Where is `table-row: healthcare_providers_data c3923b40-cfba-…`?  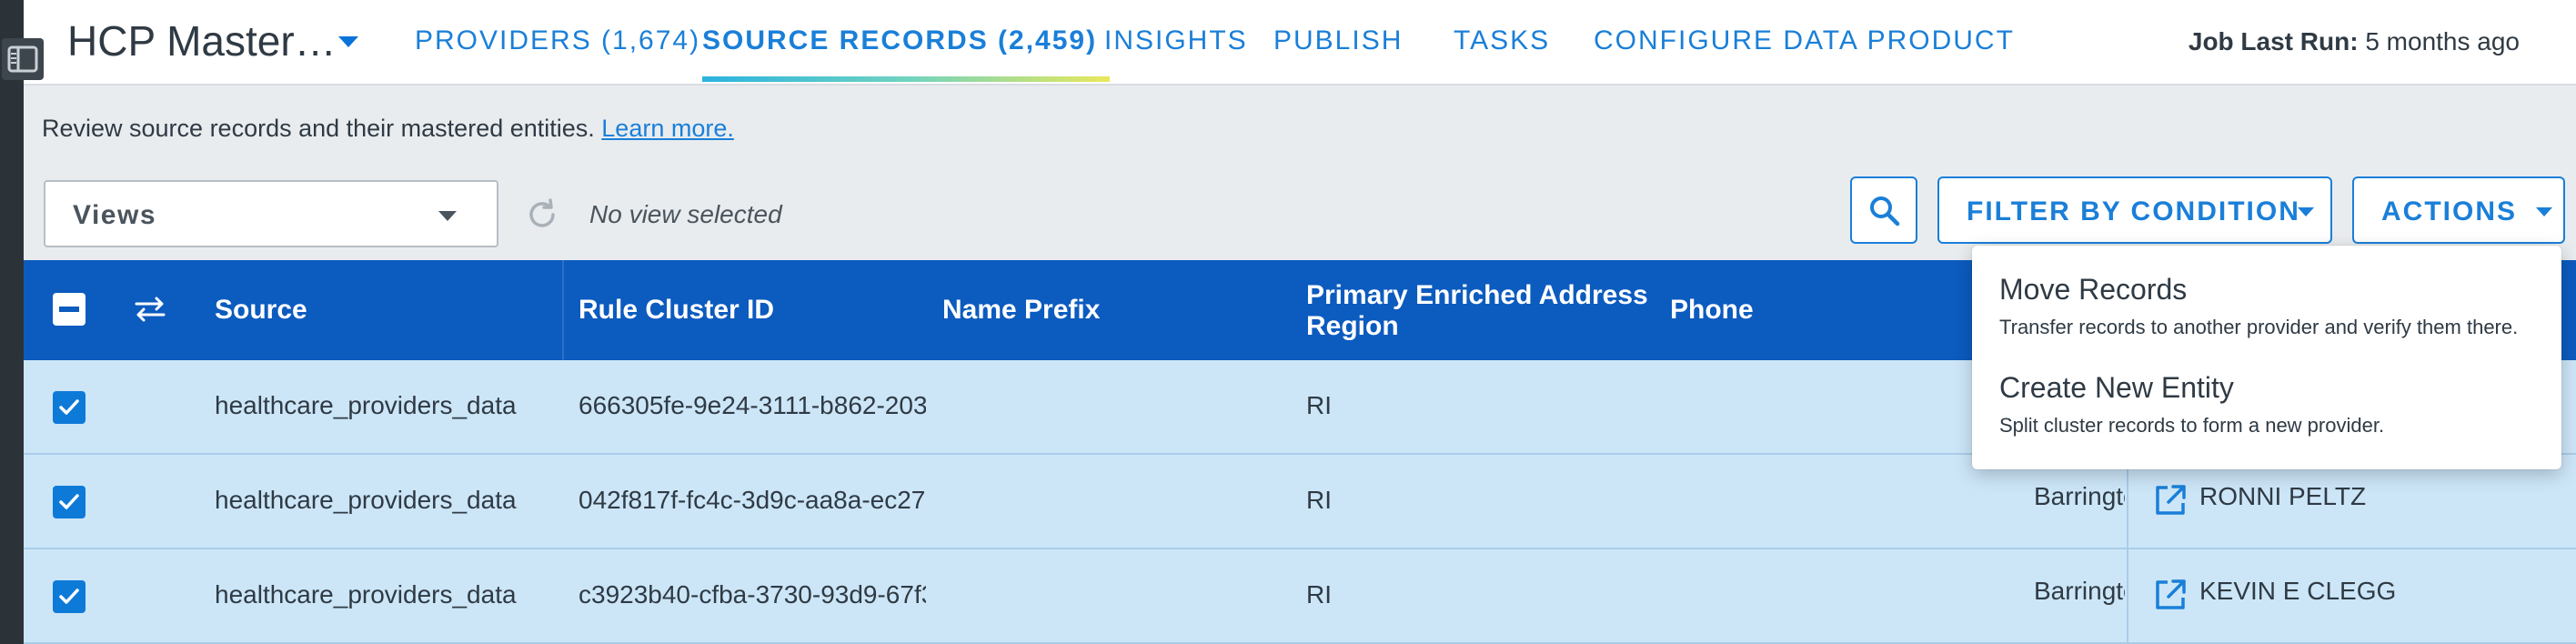 table-row: healthcare_providers_data c3923b40-cfba-… is located at coordinates (1300, 596).